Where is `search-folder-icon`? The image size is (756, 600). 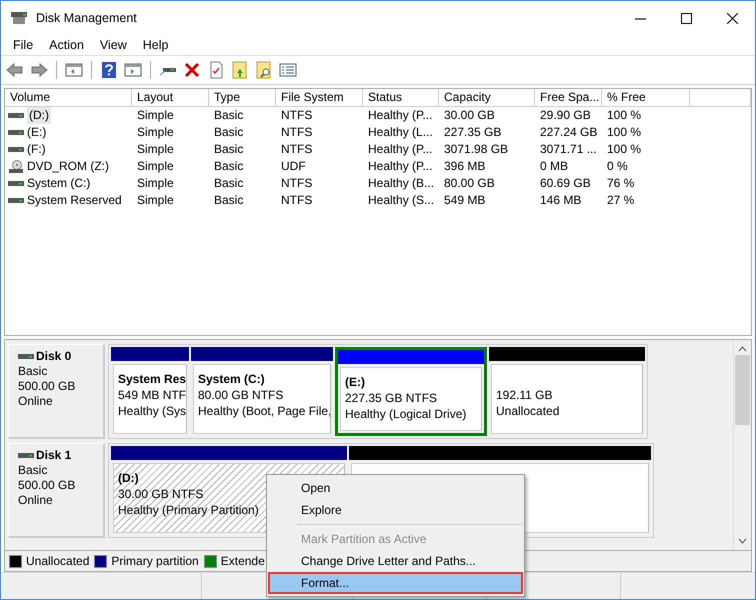 search-folder-icon is located at coordinates (264, 70).